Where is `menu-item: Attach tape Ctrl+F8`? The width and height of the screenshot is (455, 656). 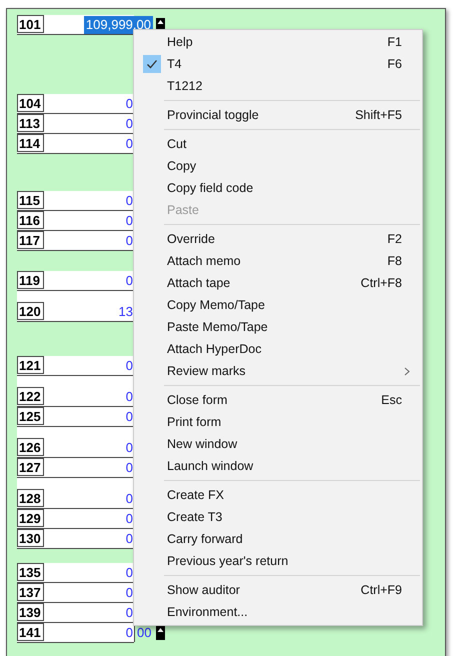
menu-item: Attach tape Ctrl+F8 is located at coordinates (278, 283).